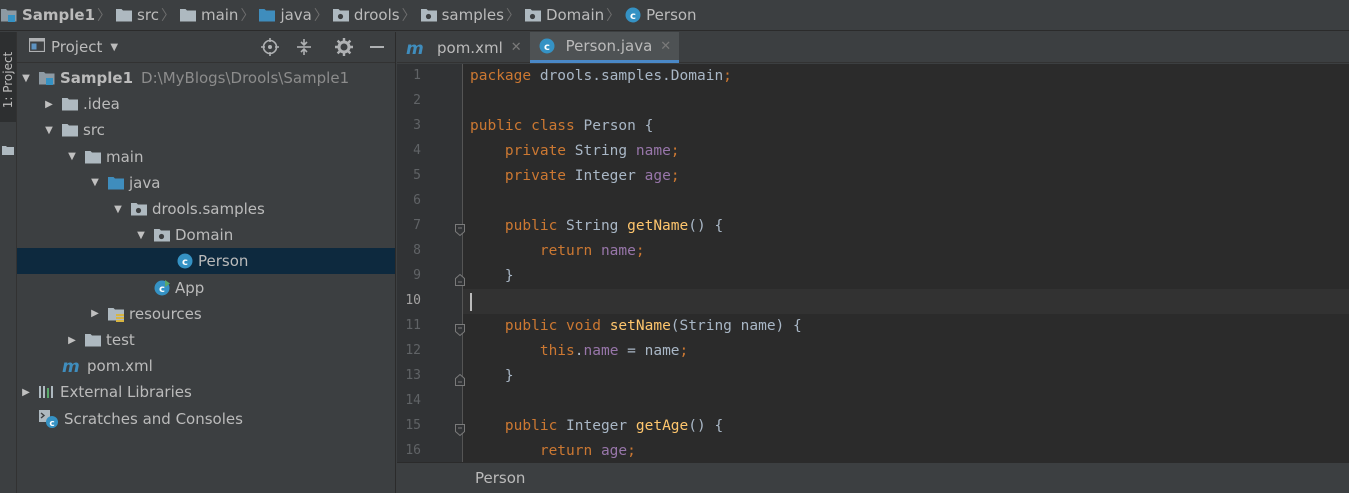 The width and height of the screenshot is (1349, 493). I want to click on code-token: public class, so click(527, 126).